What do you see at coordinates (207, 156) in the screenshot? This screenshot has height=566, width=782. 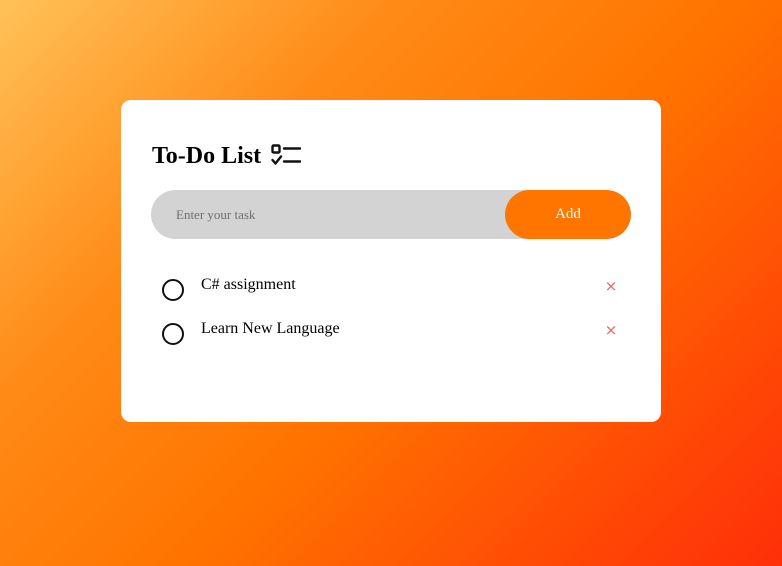 I see `page-title: To-Do List` at bounding box center [207, 156].